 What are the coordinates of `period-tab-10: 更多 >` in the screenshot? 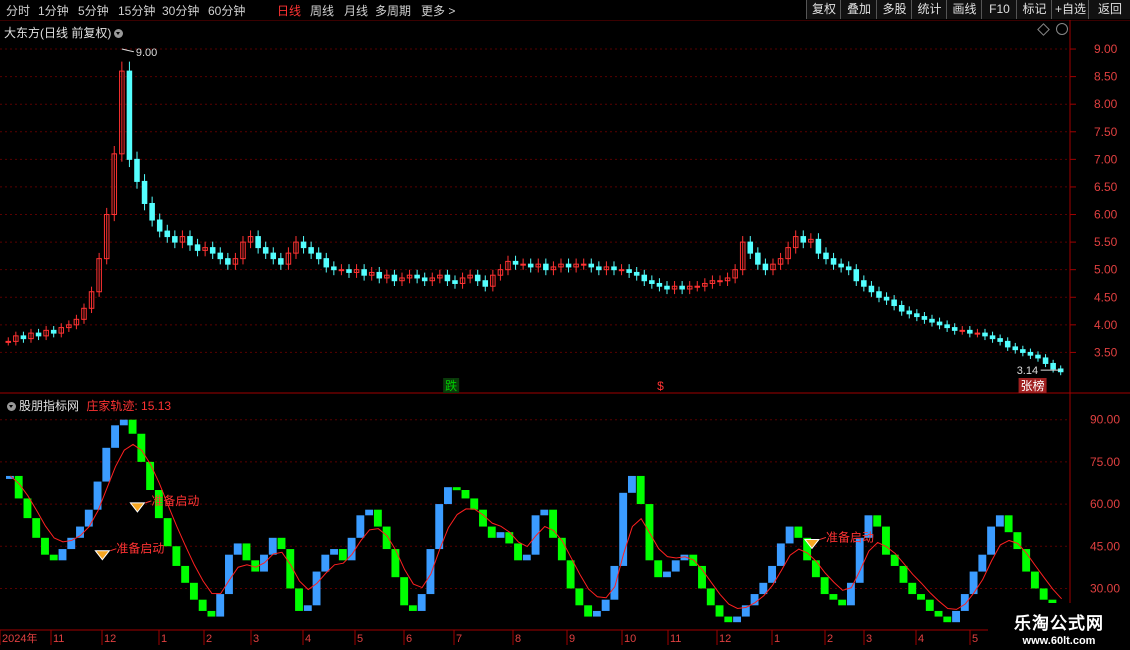 It's located at (438, 10).